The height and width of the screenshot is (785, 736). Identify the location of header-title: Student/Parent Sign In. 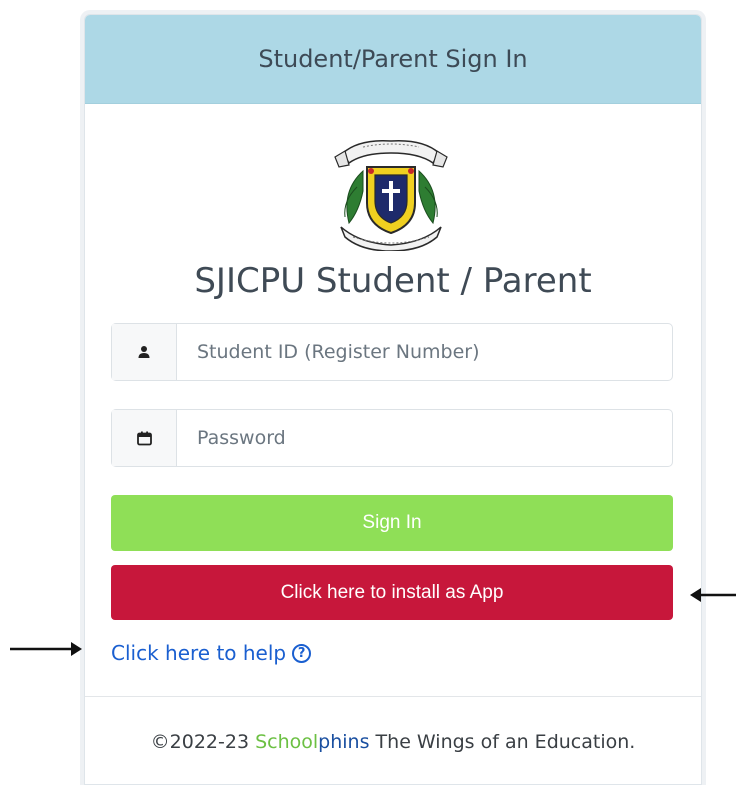
(393, 59).